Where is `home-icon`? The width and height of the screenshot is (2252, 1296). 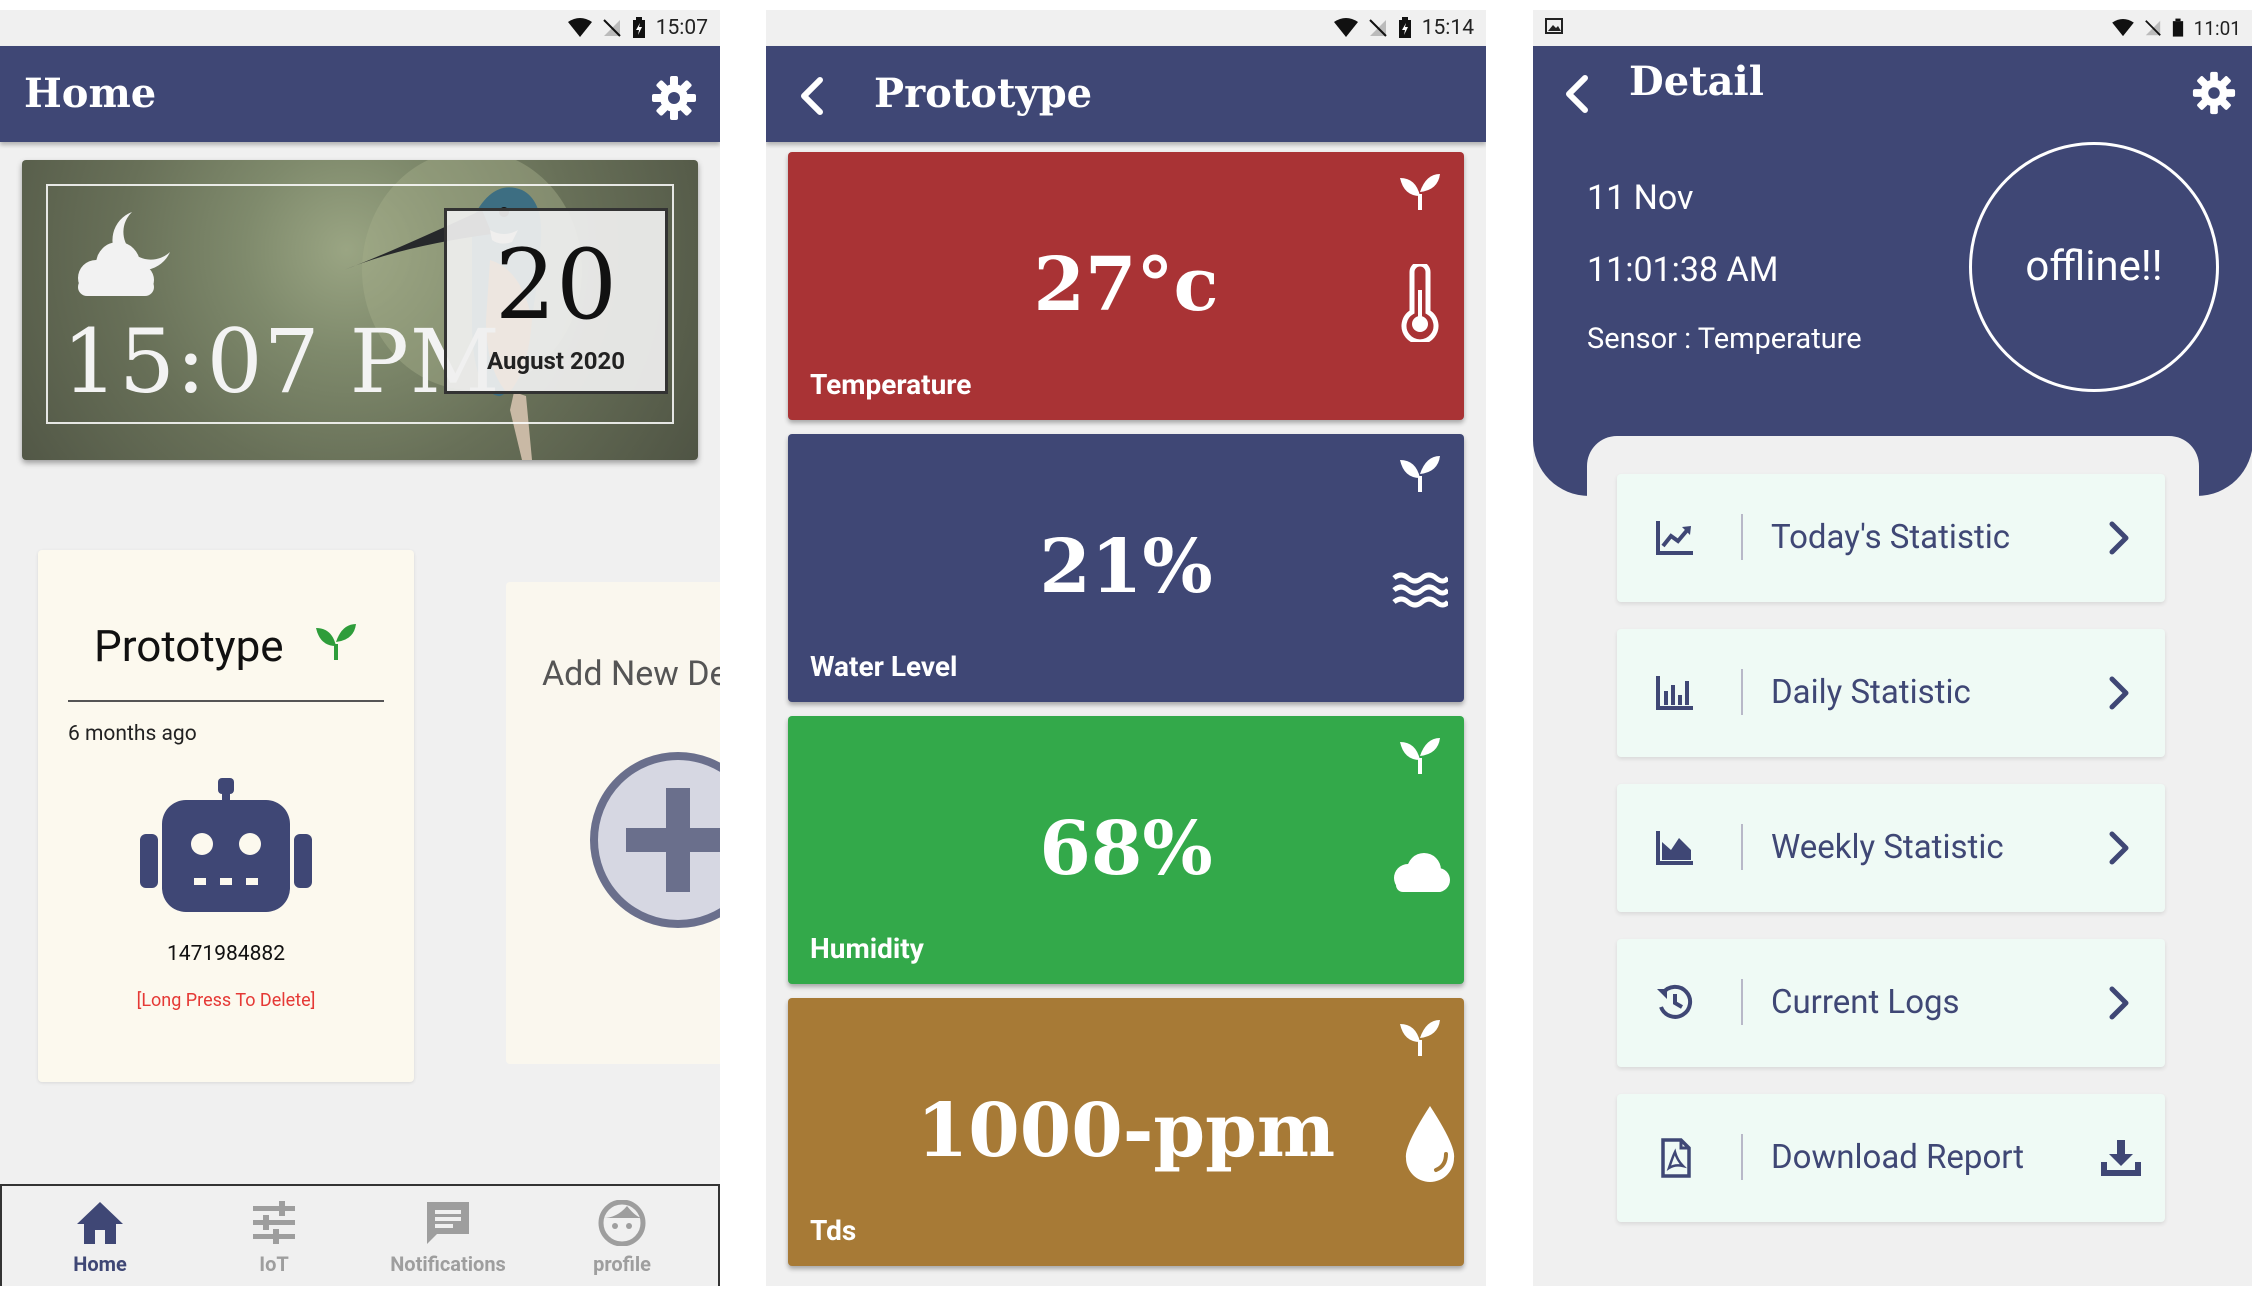
home-icon is located at coordinates (100, 1223).